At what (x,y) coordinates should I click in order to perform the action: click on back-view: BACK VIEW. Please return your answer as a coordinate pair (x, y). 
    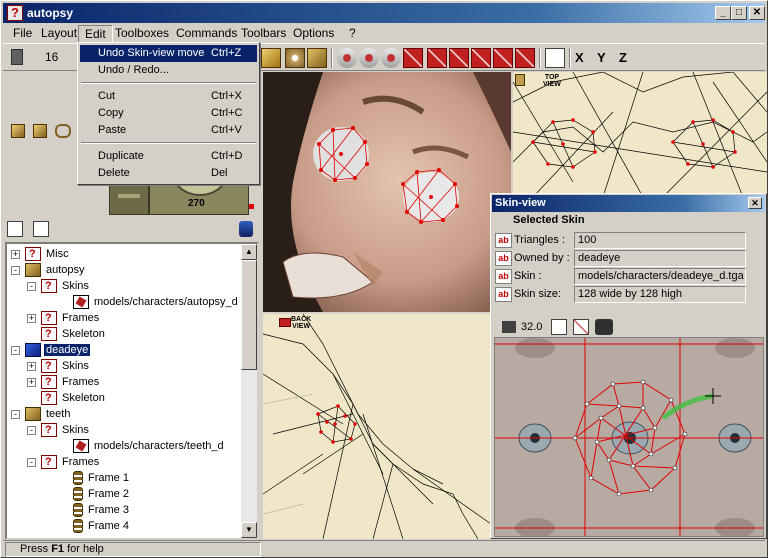
    Looking at the image, I should click on (377, 426).